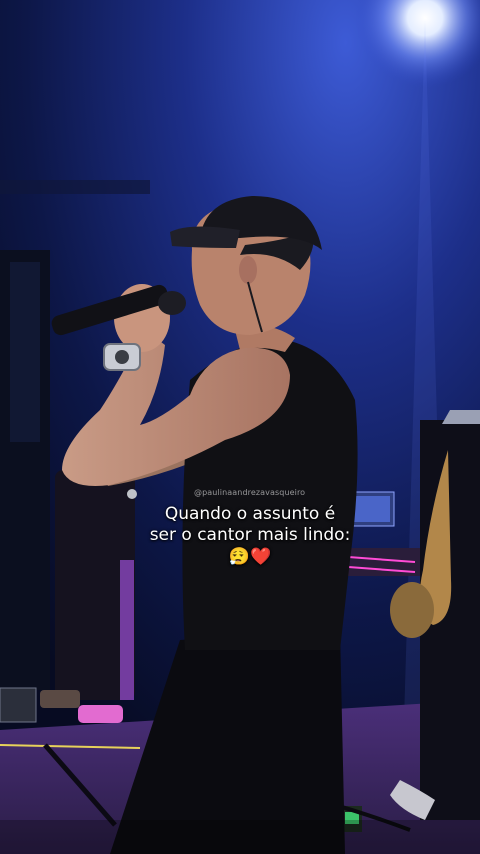 The image size is (480, 854). Describe the element at coordinates (250, 514) in the screenshot. I see `caption-line-1: Quando o assunto é` at that location.